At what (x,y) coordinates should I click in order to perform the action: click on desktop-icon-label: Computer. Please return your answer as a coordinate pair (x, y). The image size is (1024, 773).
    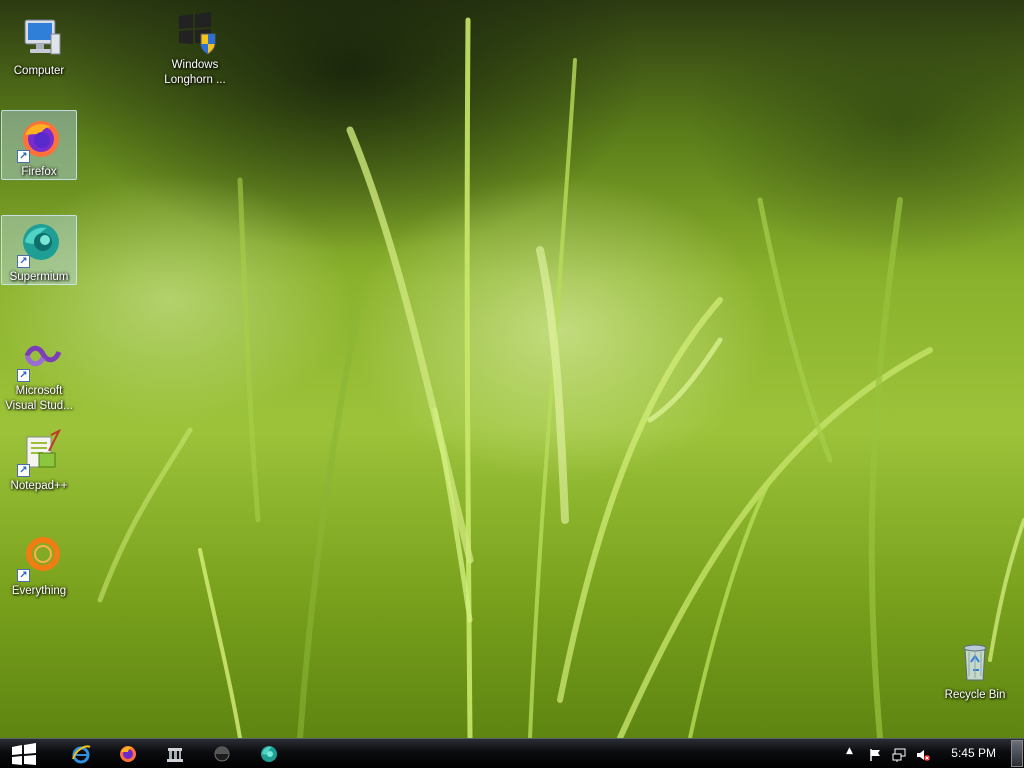
    Looking at the image, I should click on (39, 71).